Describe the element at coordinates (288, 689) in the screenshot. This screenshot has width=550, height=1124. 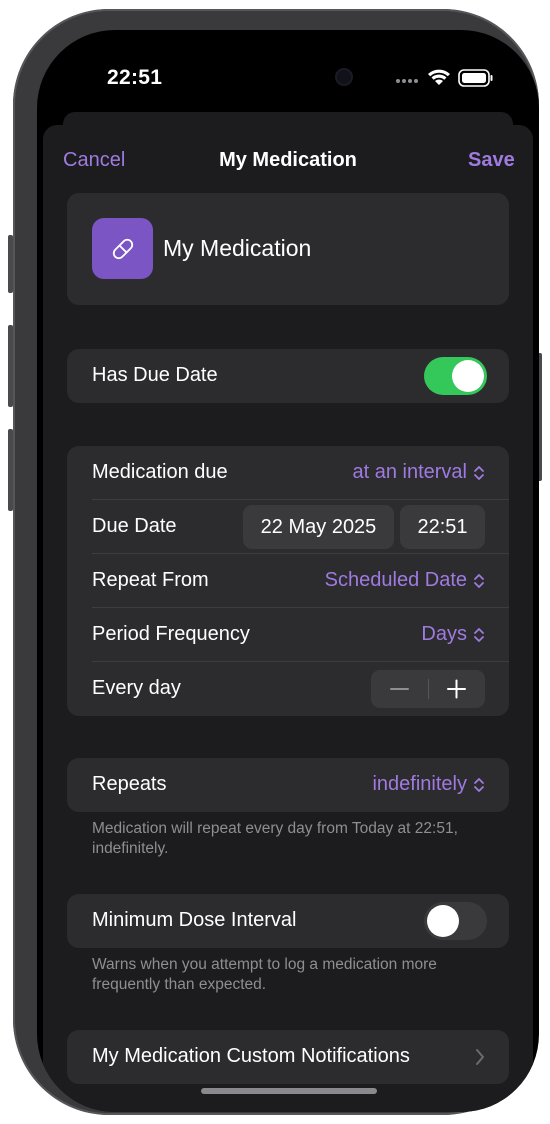
I see `every-day-row: Every day` at that location.